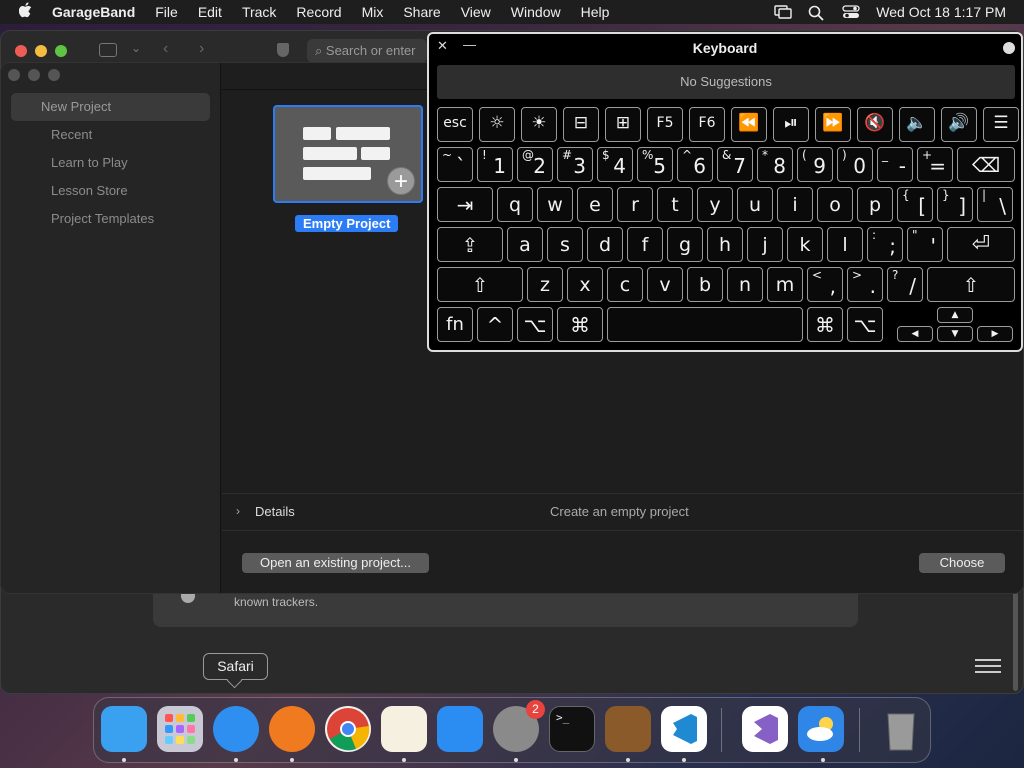  Describe the element at coordinates (404, 729) in the screenshot. I see `textedit-icon` at that location.